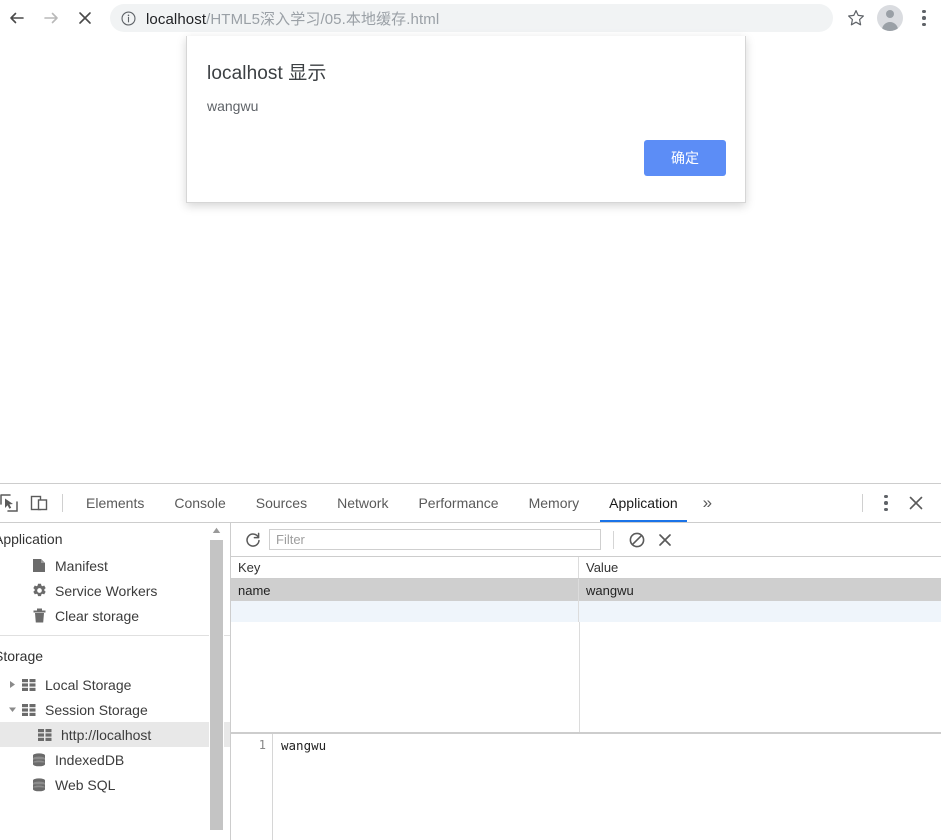  I want to click on bookmark-button, so click(856, 18).